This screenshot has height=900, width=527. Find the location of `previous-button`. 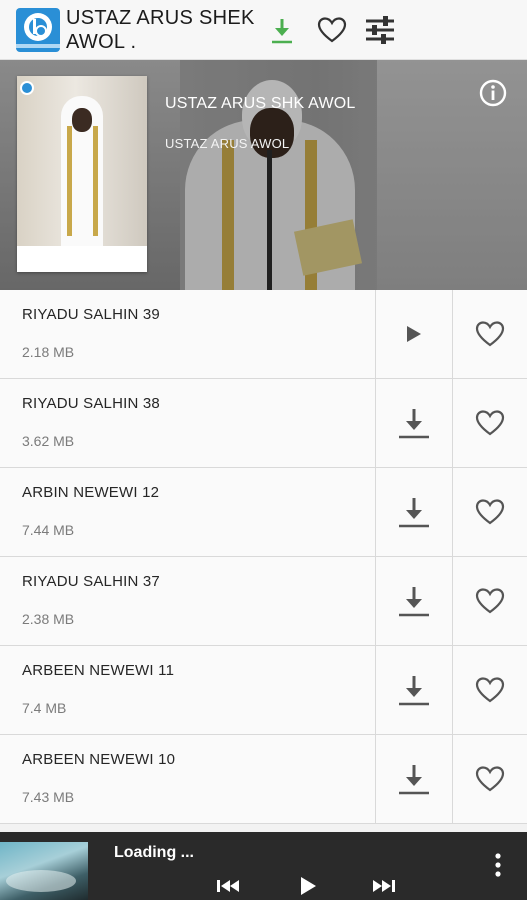

previous-button is located at coordinates (228, 886).